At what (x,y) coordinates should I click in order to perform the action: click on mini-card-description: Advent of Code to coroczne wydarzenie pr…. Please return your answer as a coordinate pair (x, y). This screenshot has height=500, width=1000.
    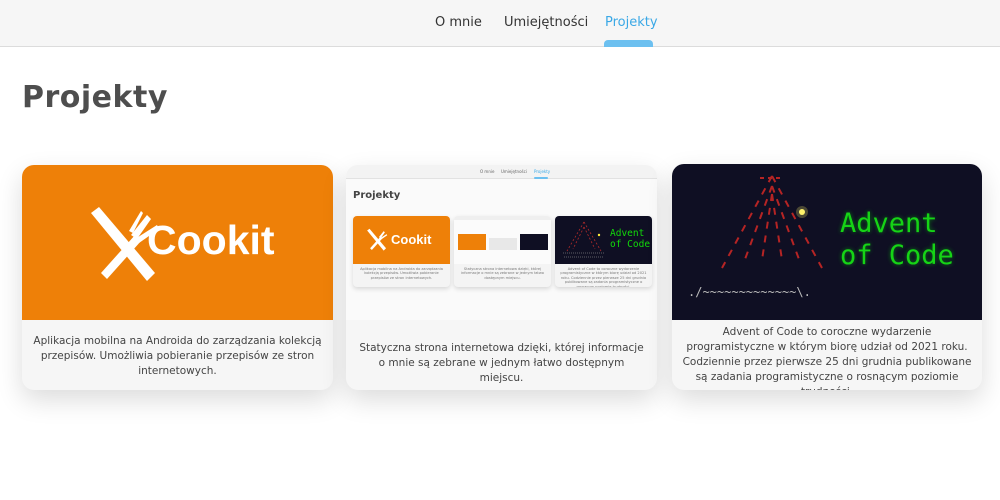
    Looking at the image, I should click on (603, 277).